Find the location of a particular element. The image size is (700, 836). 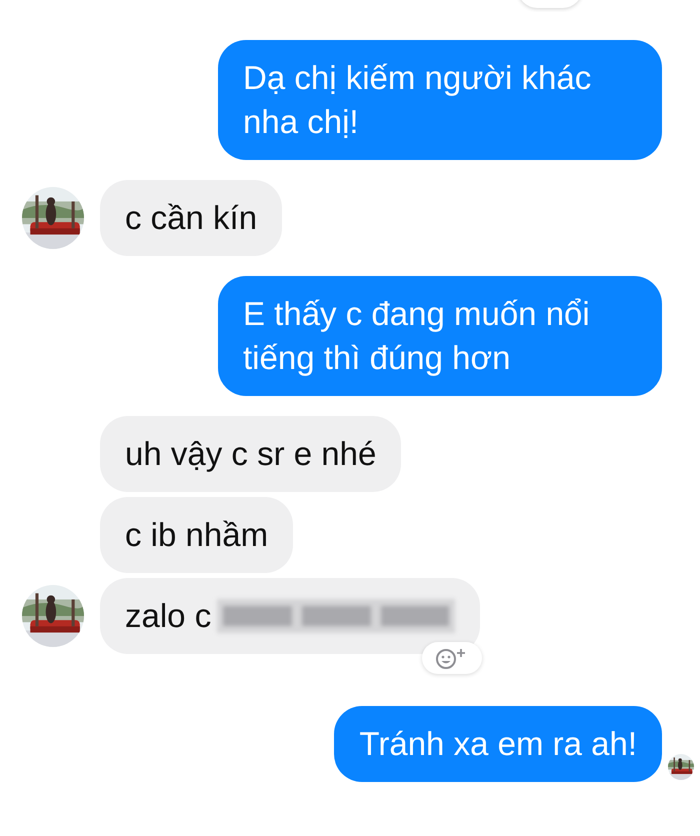

reaction-button is located at coordinates (452, 658).